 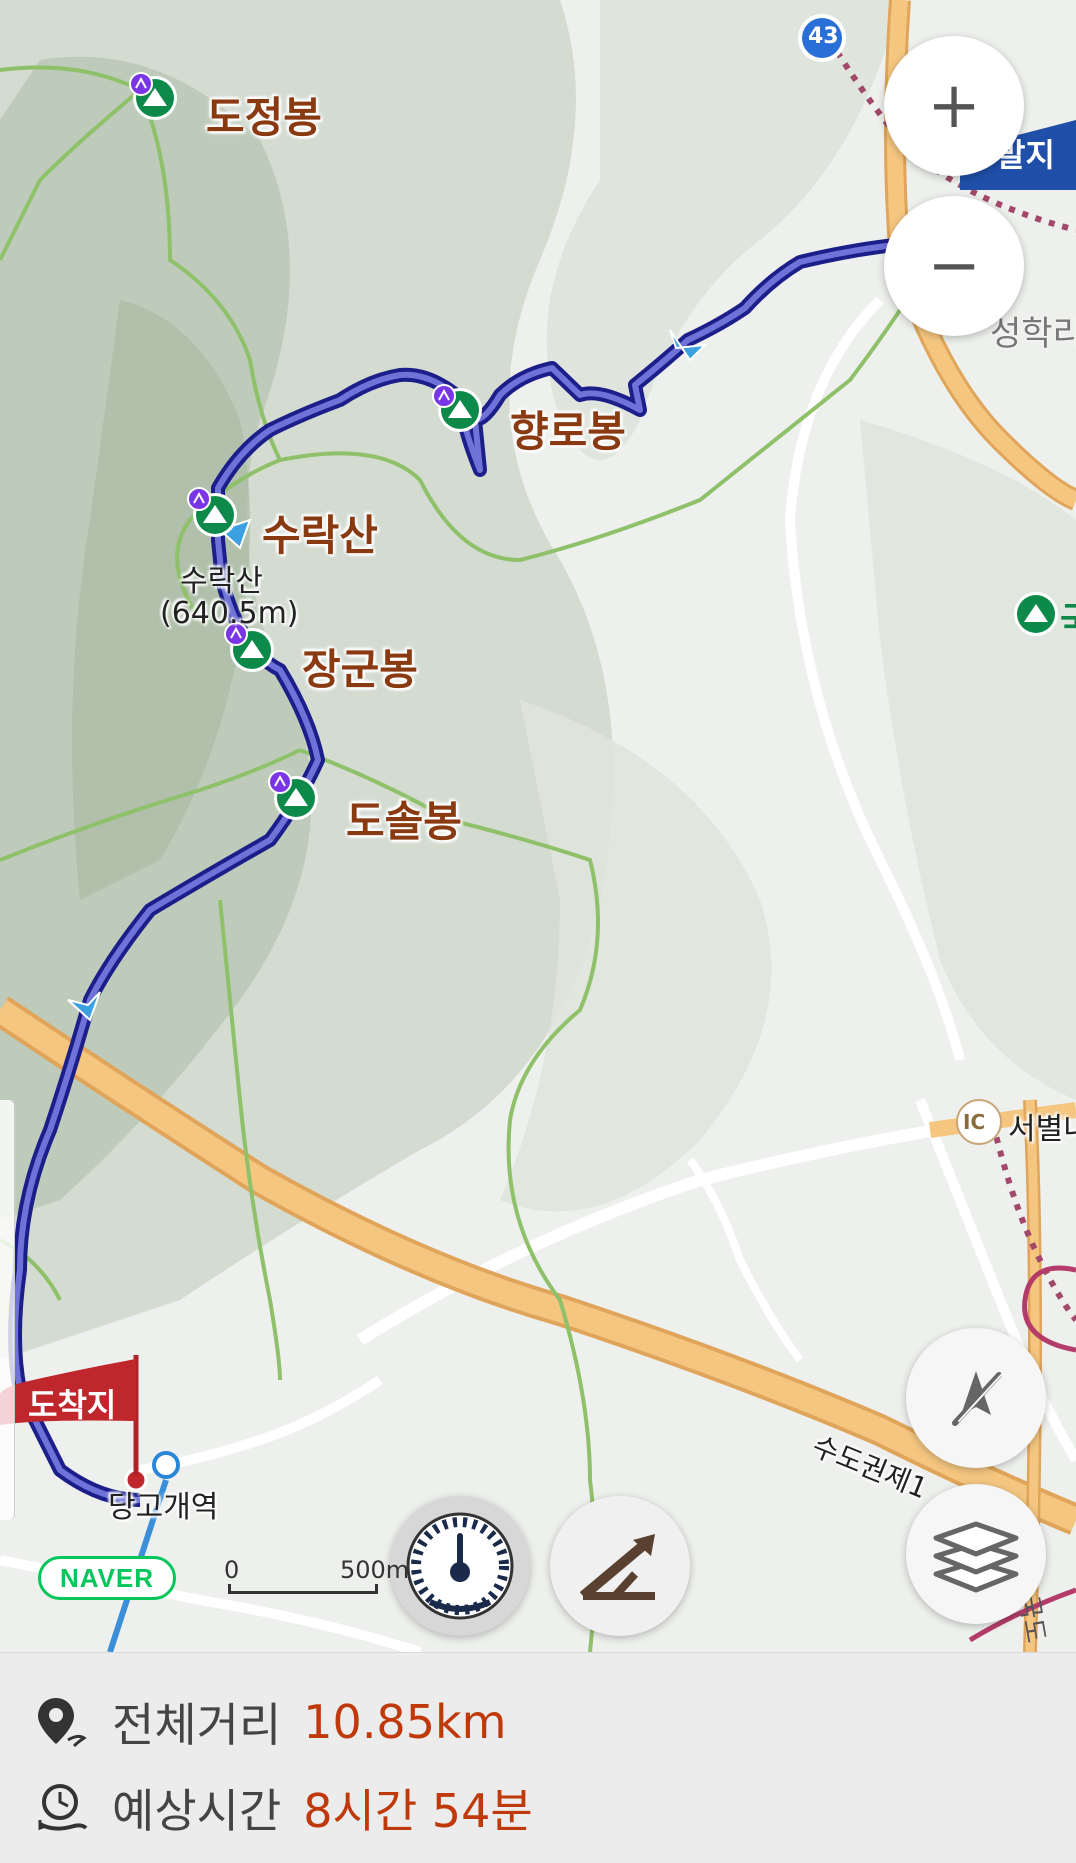 I want to click on zoom-out-button: −, so click(x=954, y=266).